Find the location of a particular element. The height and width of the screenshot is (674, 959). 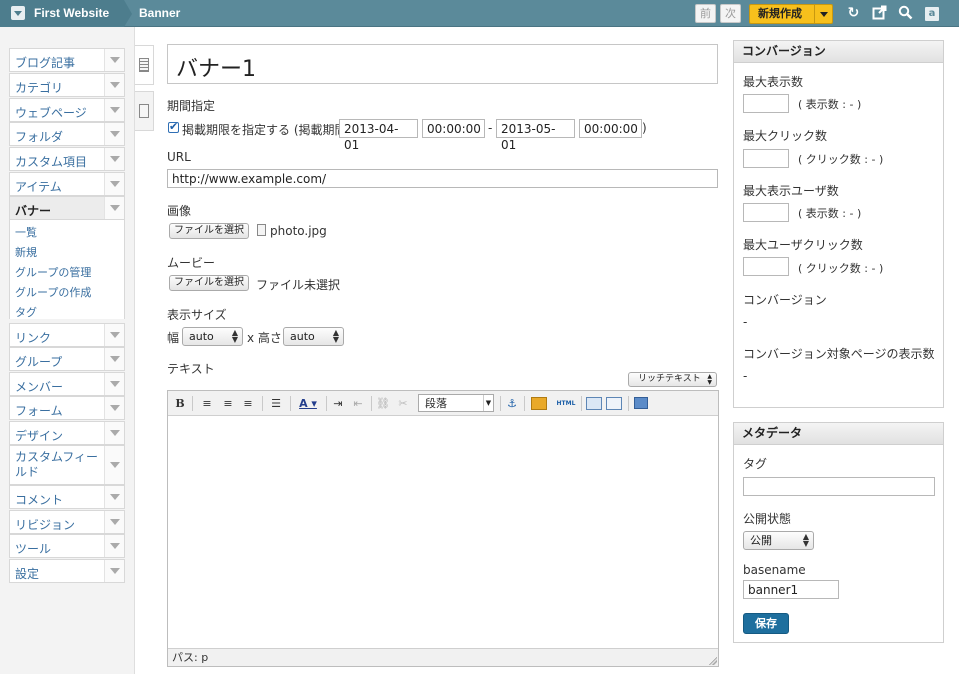

conversion-value: - is located at coordinates (745, 322).